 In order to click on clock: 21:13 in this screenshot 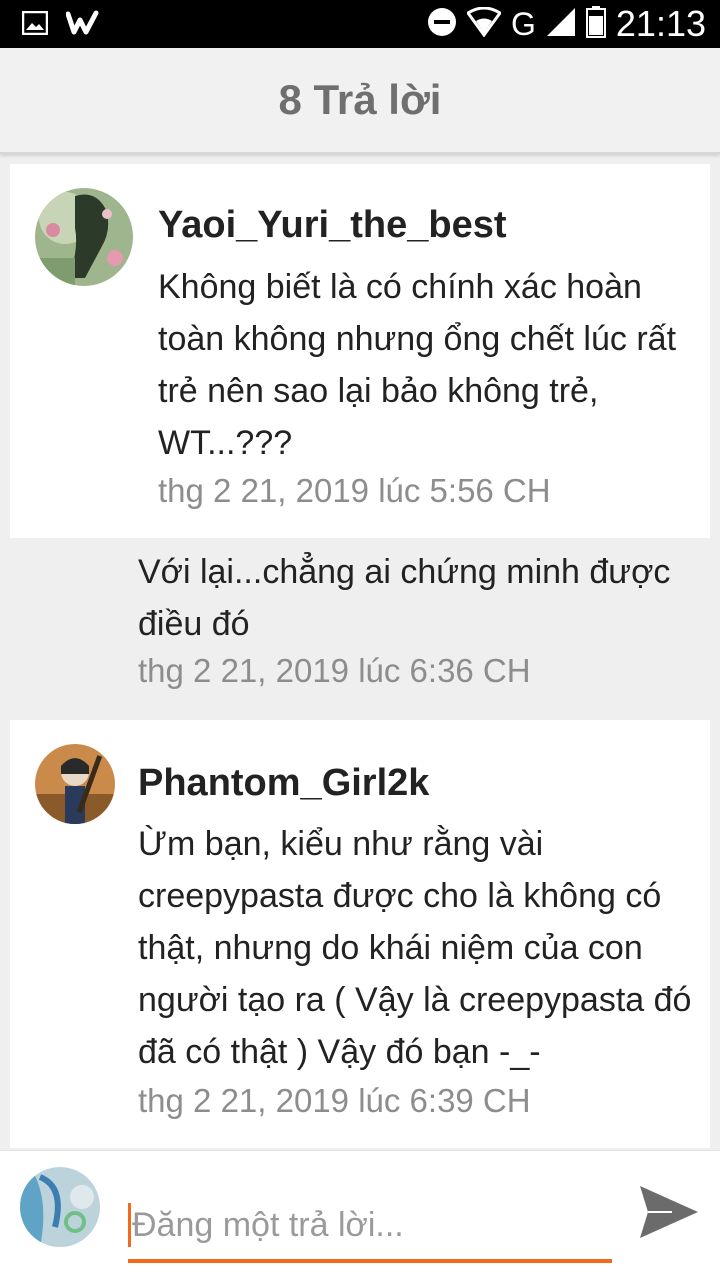, I will do `click(660, 23)`.